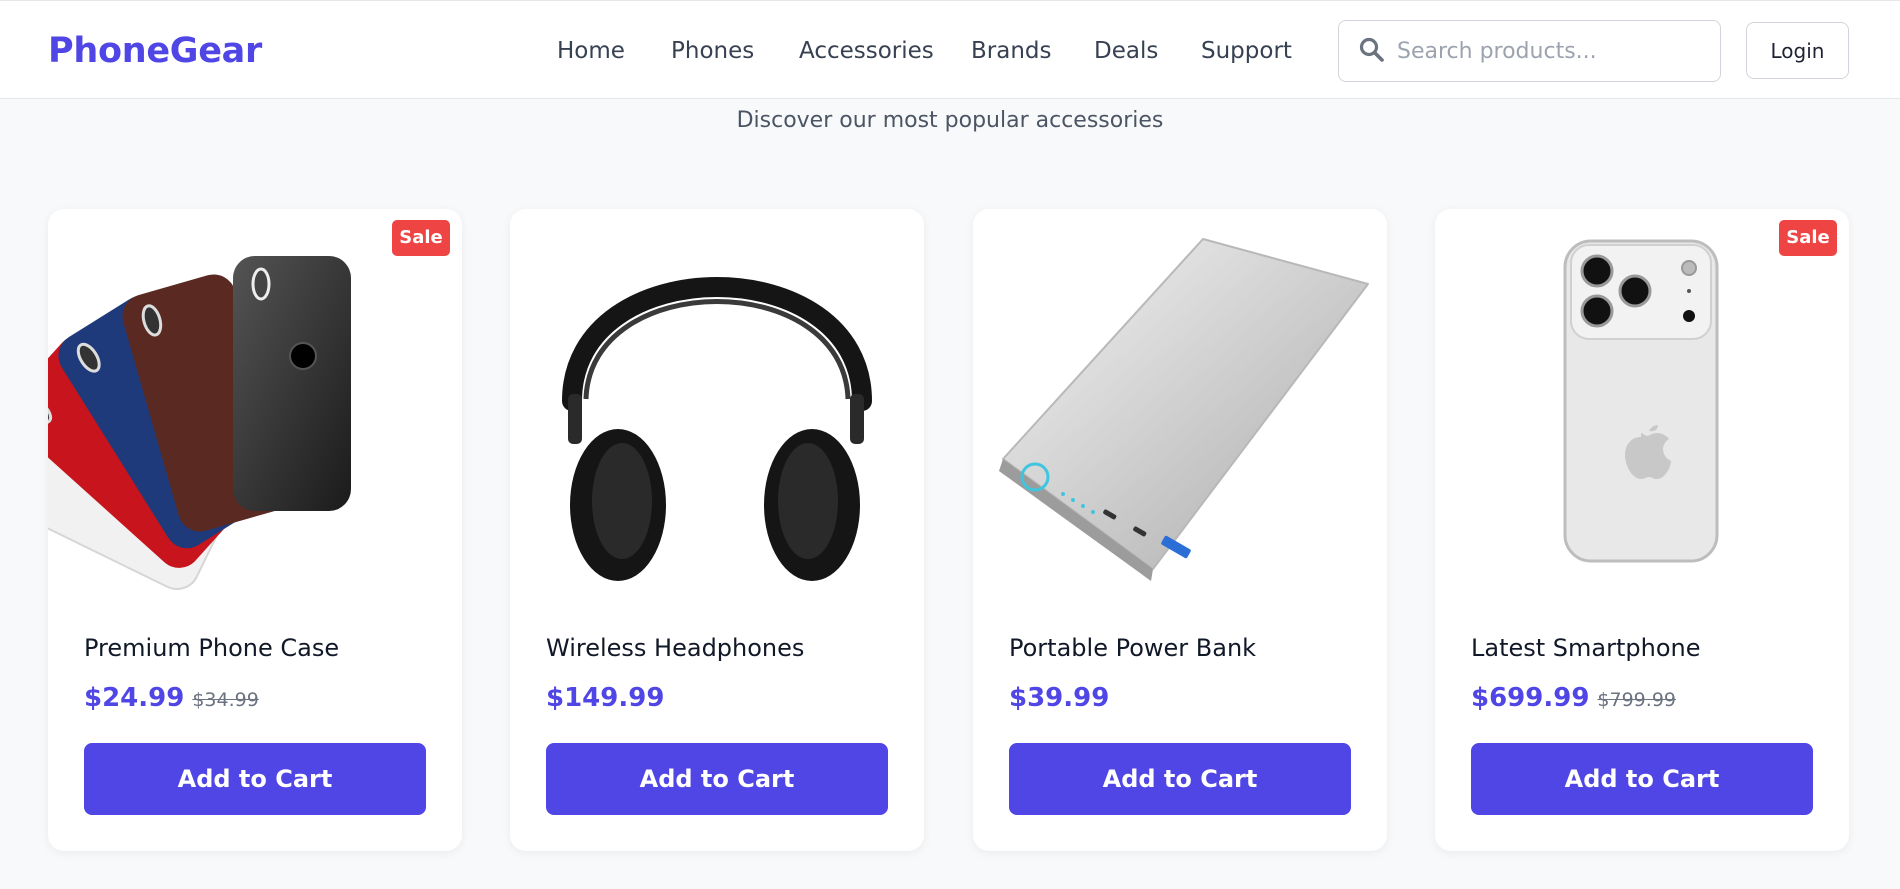  What do you see at coordinates (1372, 50) in the screenshot?
I see `search-icon` at bounding box center [1372, 50].